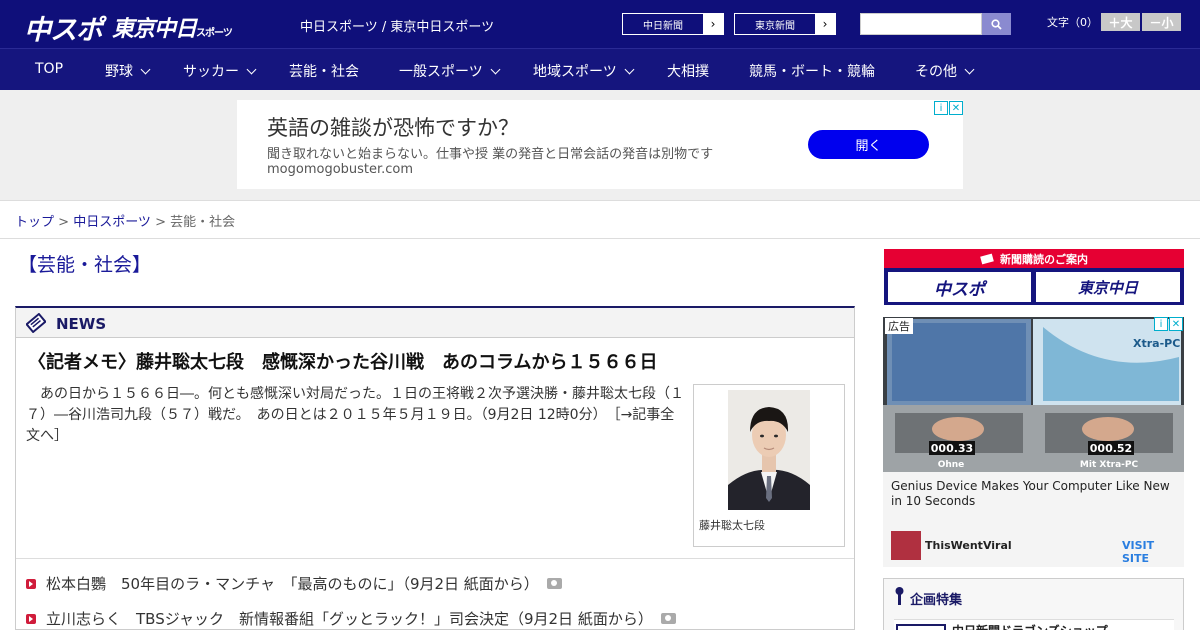 This screenshot has height=630, width=1200. I want to click on ad-timer-2: 000.52, so click(1111, 448).